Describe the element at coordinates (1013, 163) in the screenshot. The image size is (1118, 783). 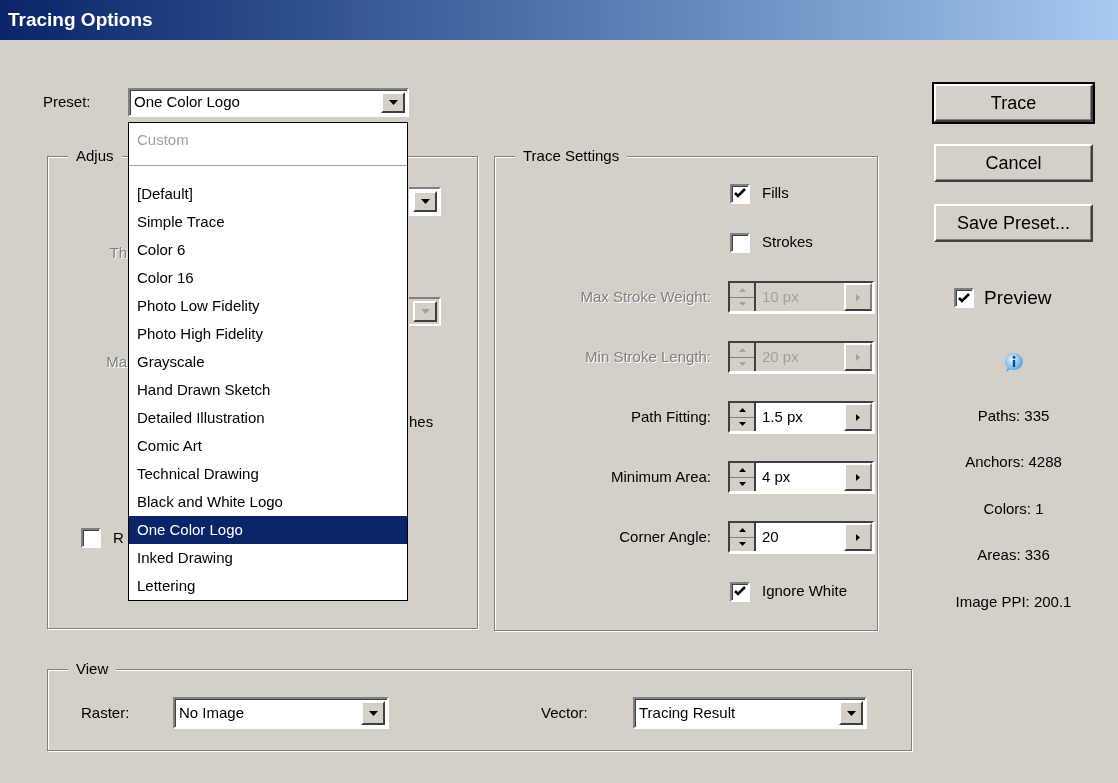
I see `dialog-button: Cancel` at that location.